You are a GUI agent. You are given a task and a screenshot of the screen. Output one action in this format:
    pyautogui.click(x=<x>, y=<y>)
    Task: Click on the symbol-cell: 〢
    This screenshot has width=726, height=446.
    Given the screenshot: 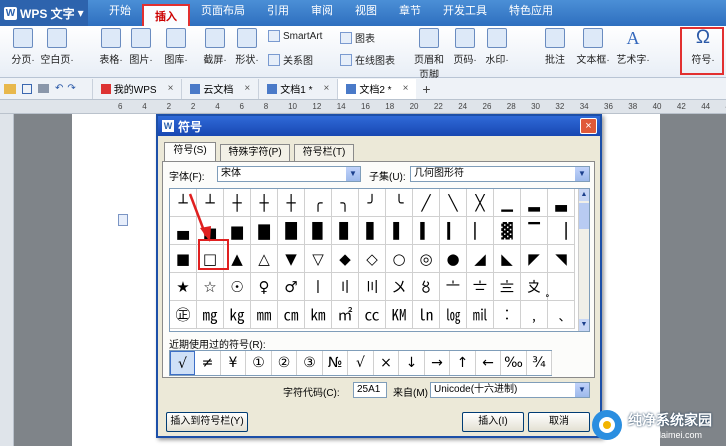 What is the action you would take?
    pyautogui.click(x=345, y=287)
    